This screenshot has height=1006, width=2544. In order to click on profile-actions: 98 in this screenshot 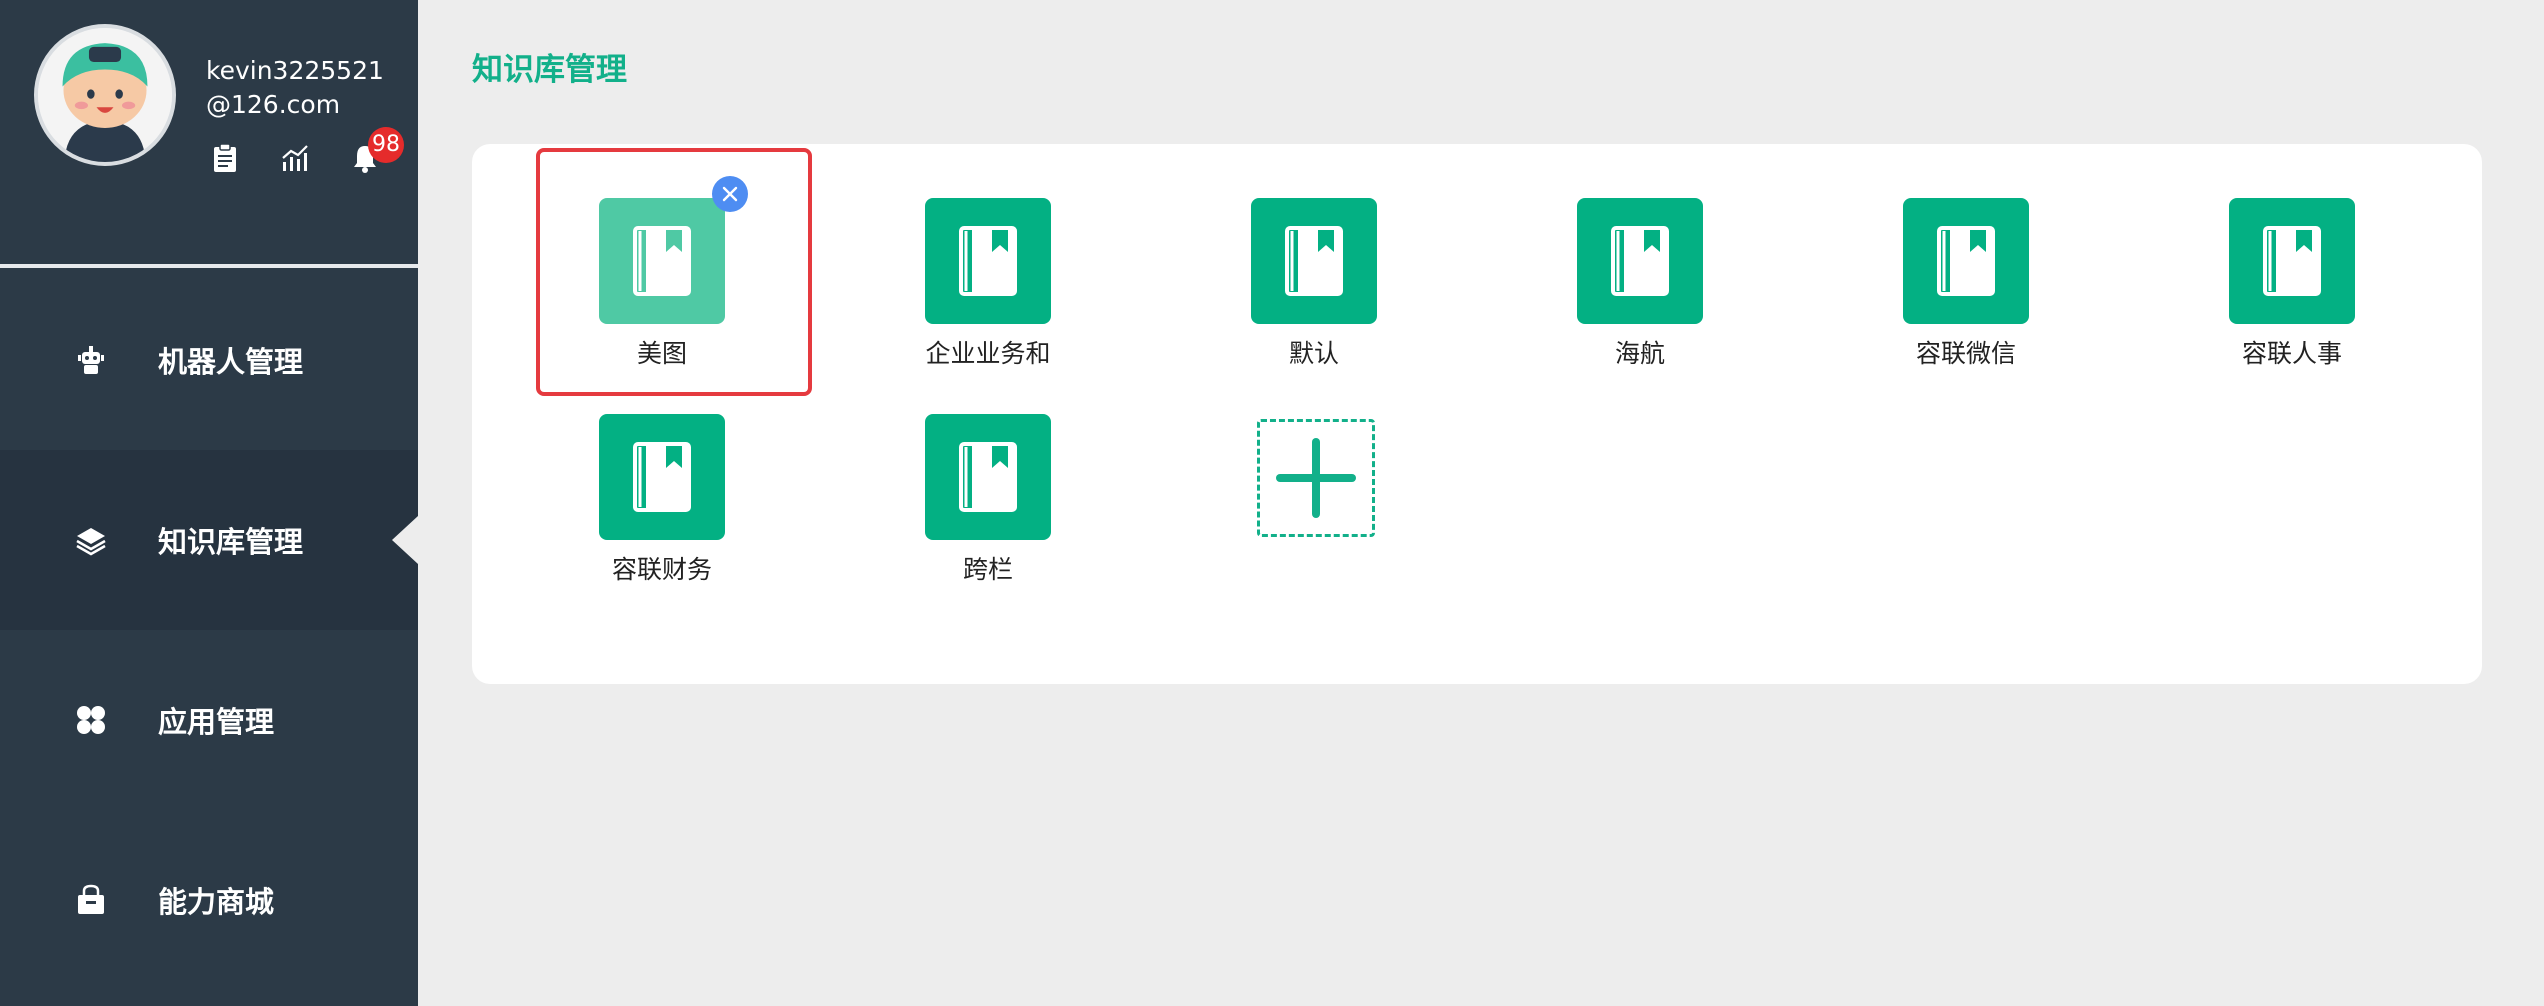, I will do `click(306, 153)`.